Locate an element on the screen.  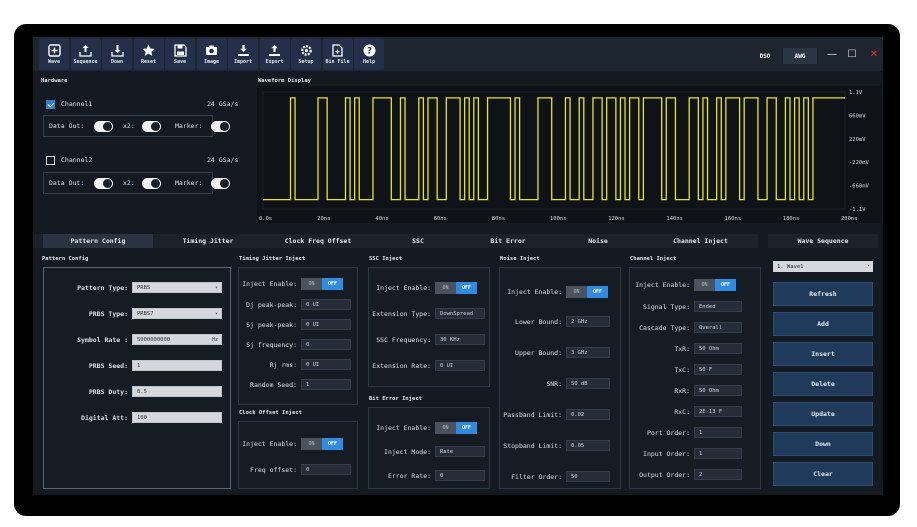
lower-bound-input: 2 GHz is located at coordinates (588, 321).